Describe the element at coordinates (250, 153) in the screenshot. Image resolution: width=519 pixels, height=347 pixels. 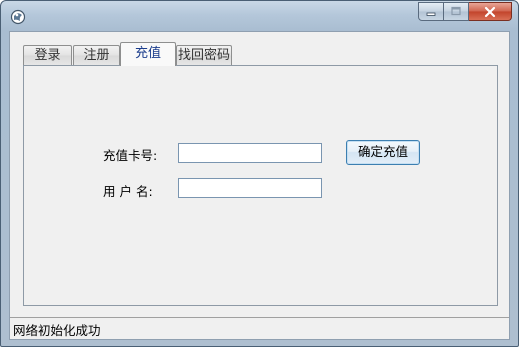
I see `card-number-input` at that location.